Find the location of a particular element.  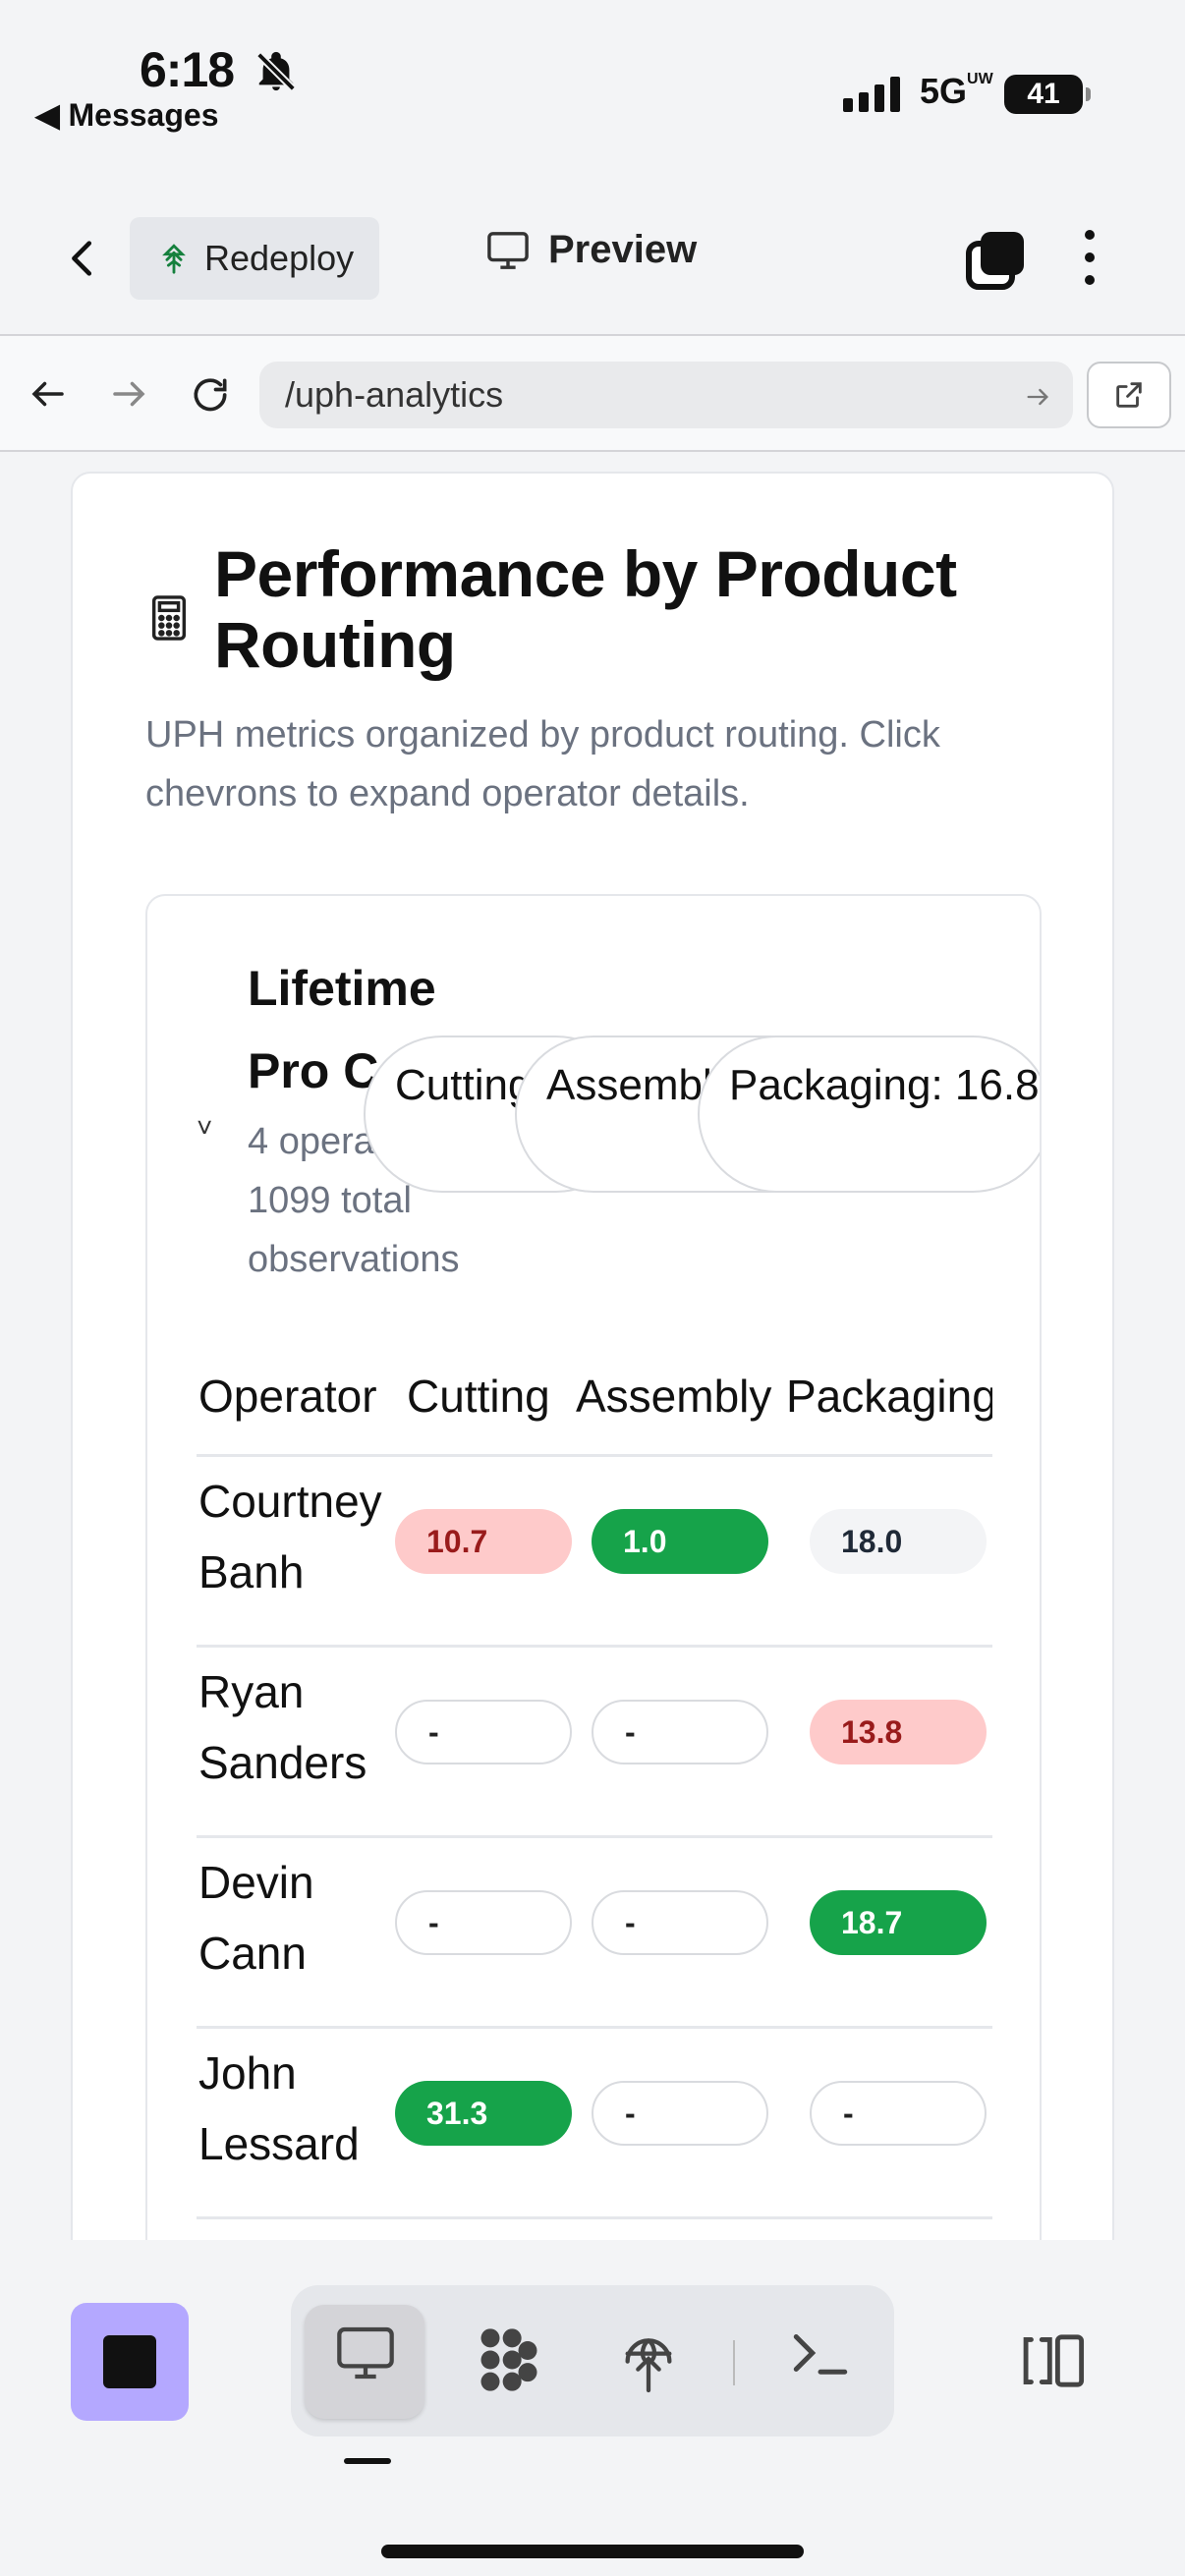

terminal-icon is located at coordinates (821, 2355).